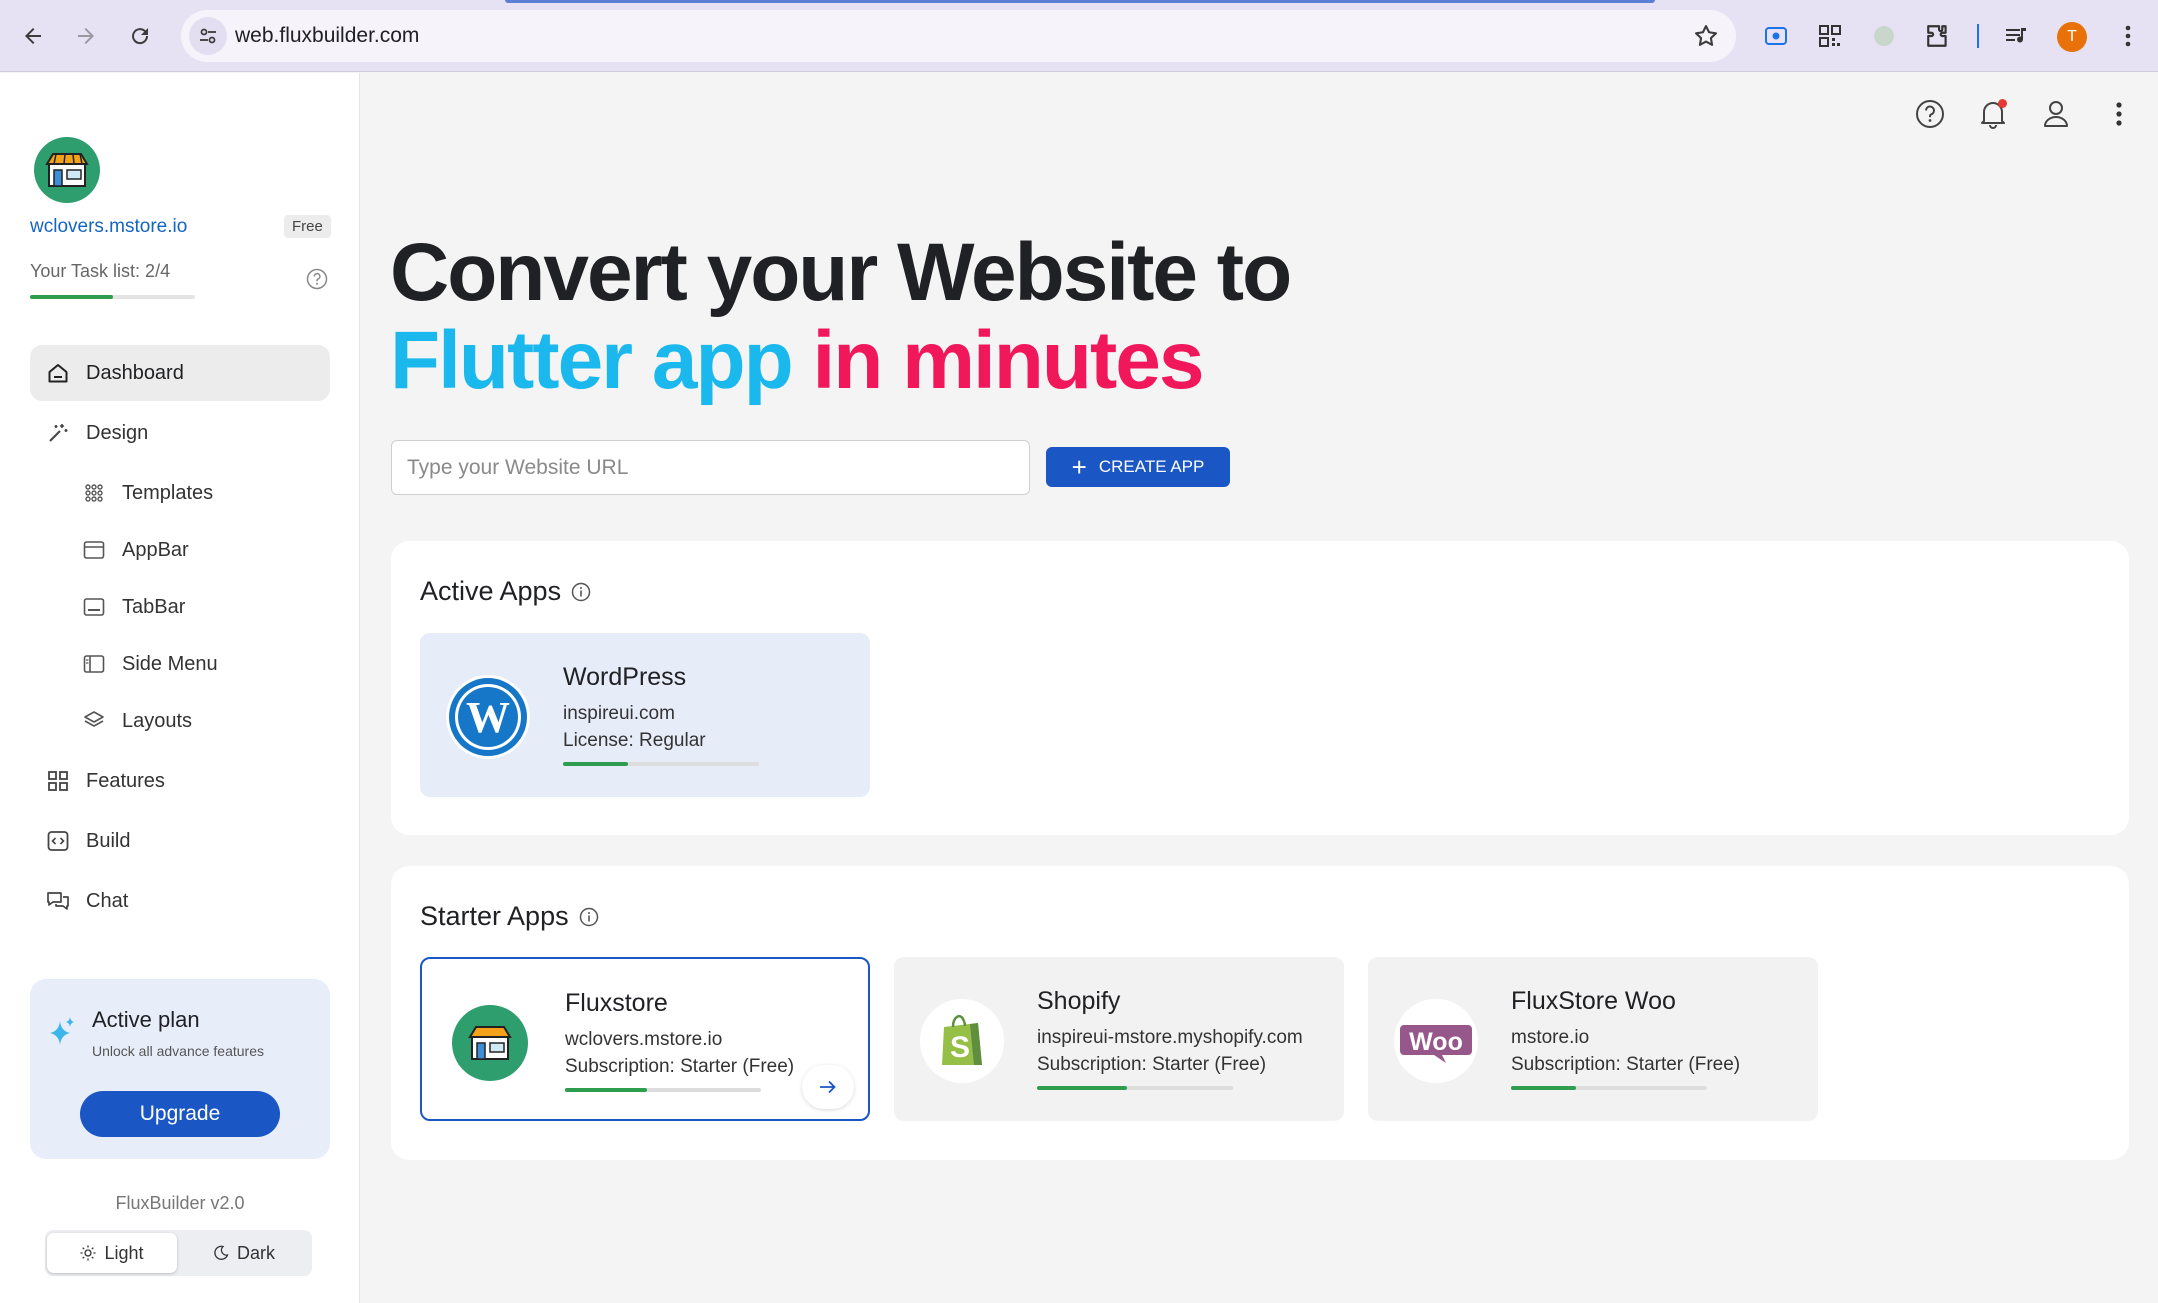 The width and height of the screenshot is (2158, 1303). Describe the element at coordinates (841, 272) in the screenshot. I see `hero-heading-line1: Convert your Website to` at that location.